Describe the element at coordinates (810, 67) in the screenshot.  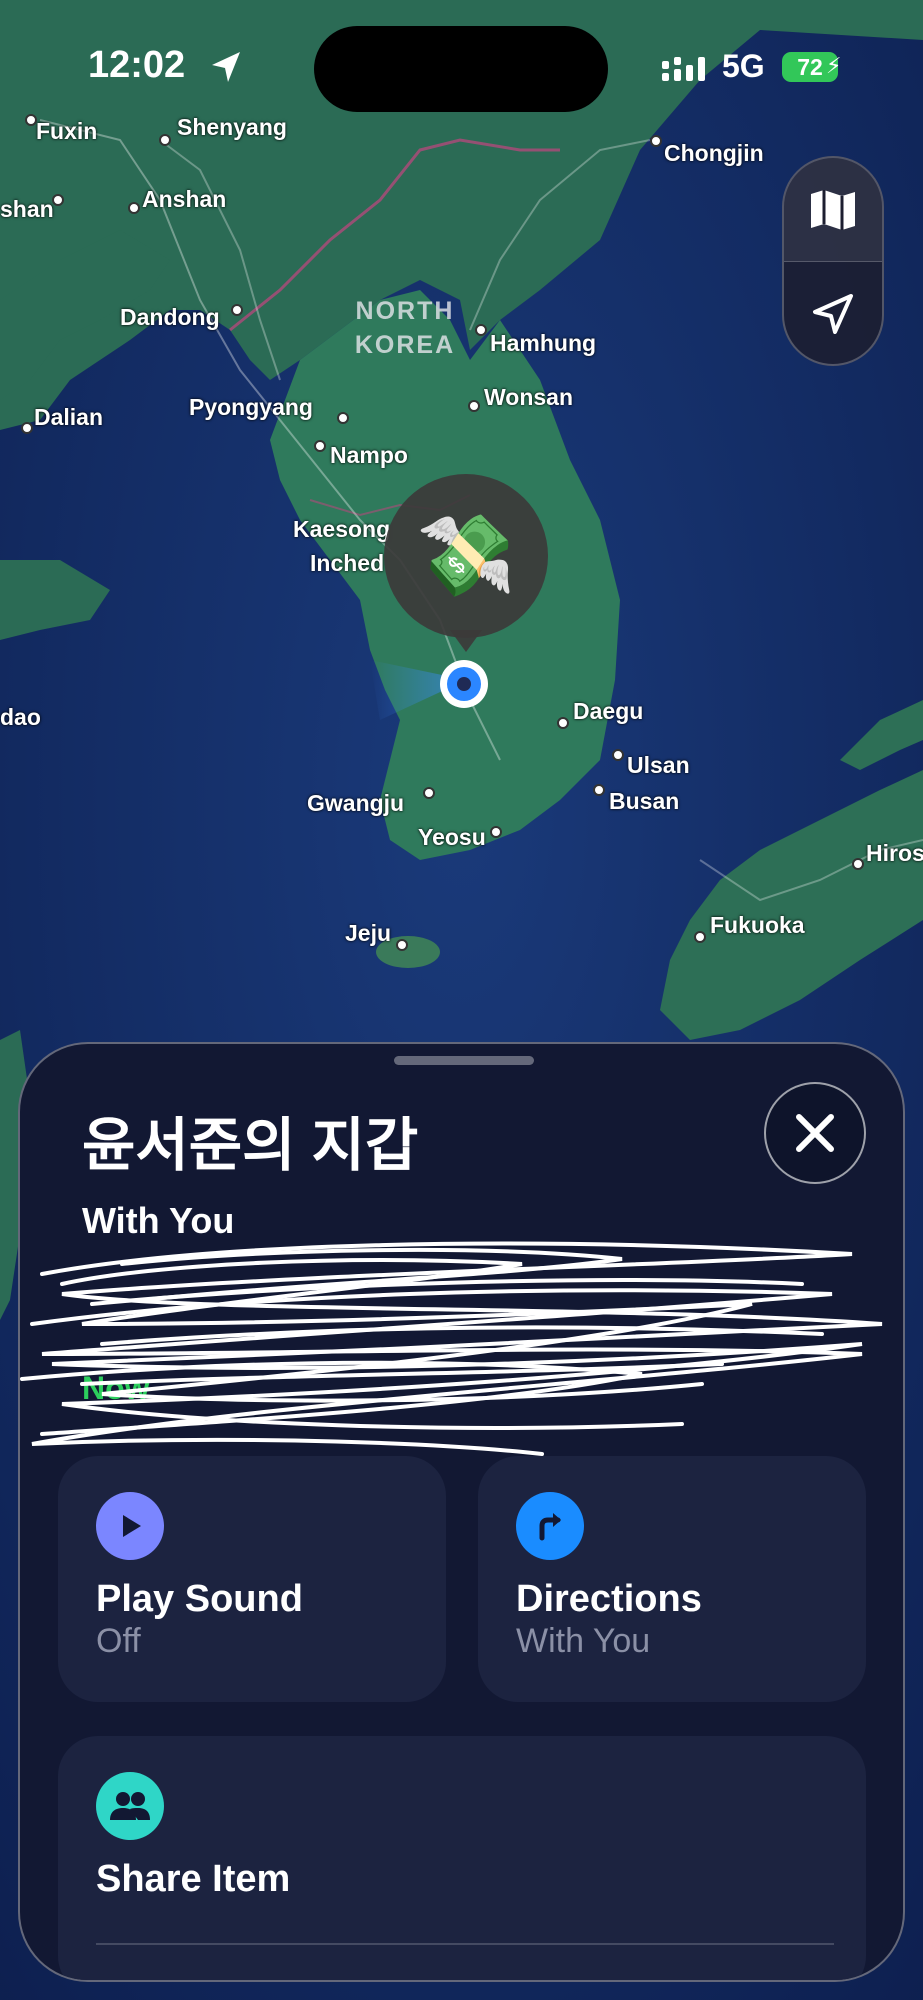
I see `battery-level: 72` at that location.